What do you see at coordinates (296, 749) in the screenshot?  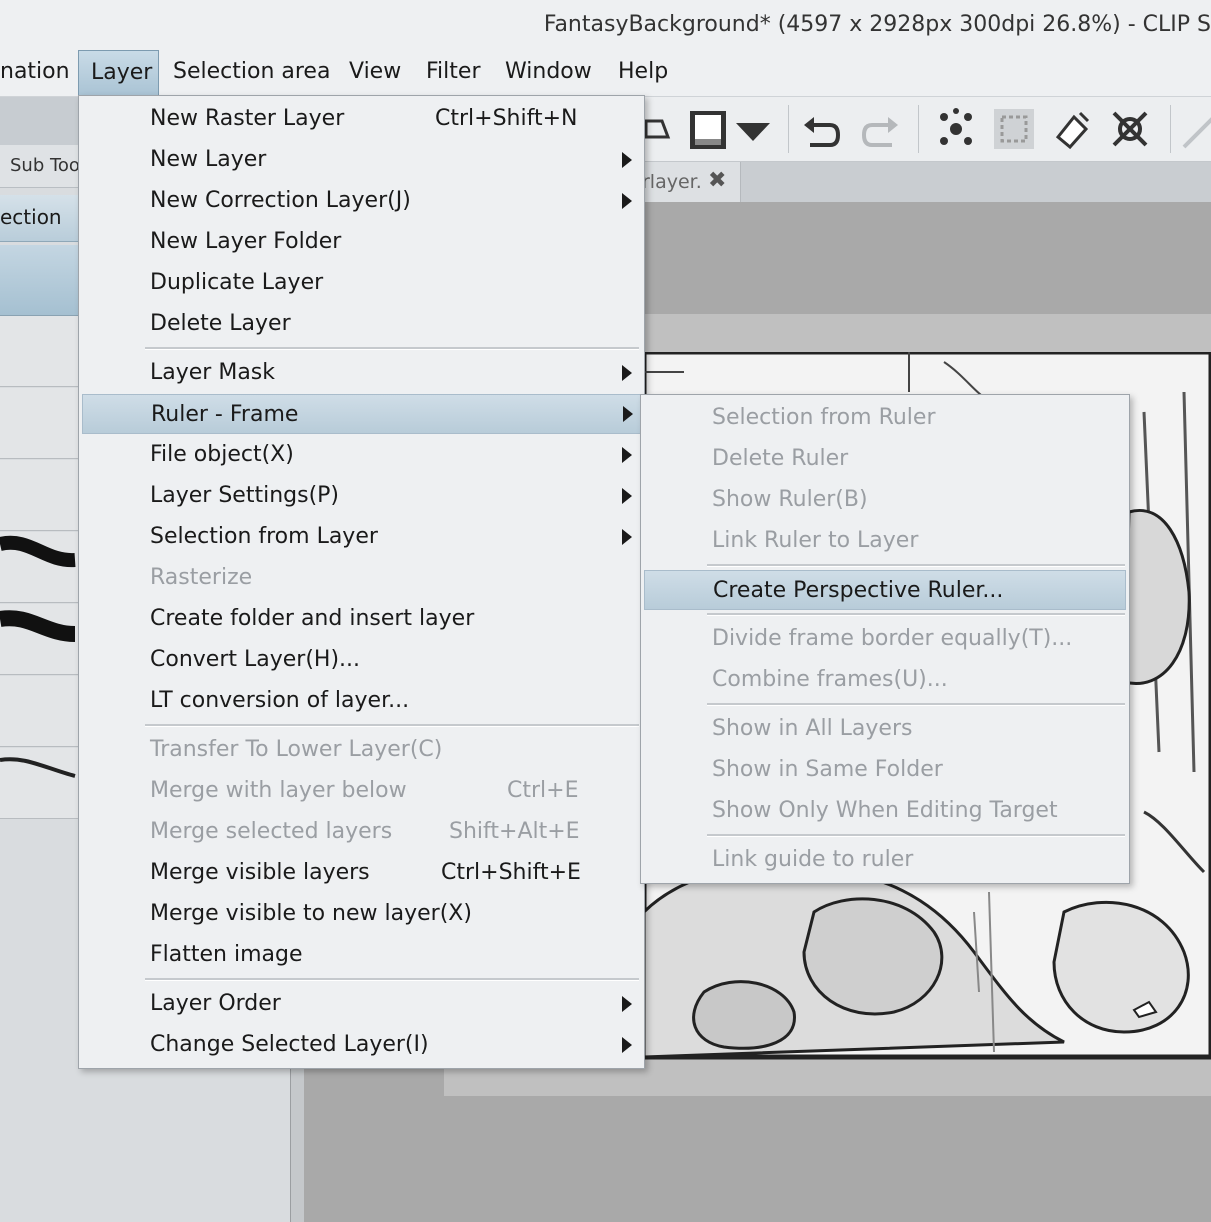 I see `menu-item-label: Transfer To Lower Layer(C)` at bounding box center [296, 749].